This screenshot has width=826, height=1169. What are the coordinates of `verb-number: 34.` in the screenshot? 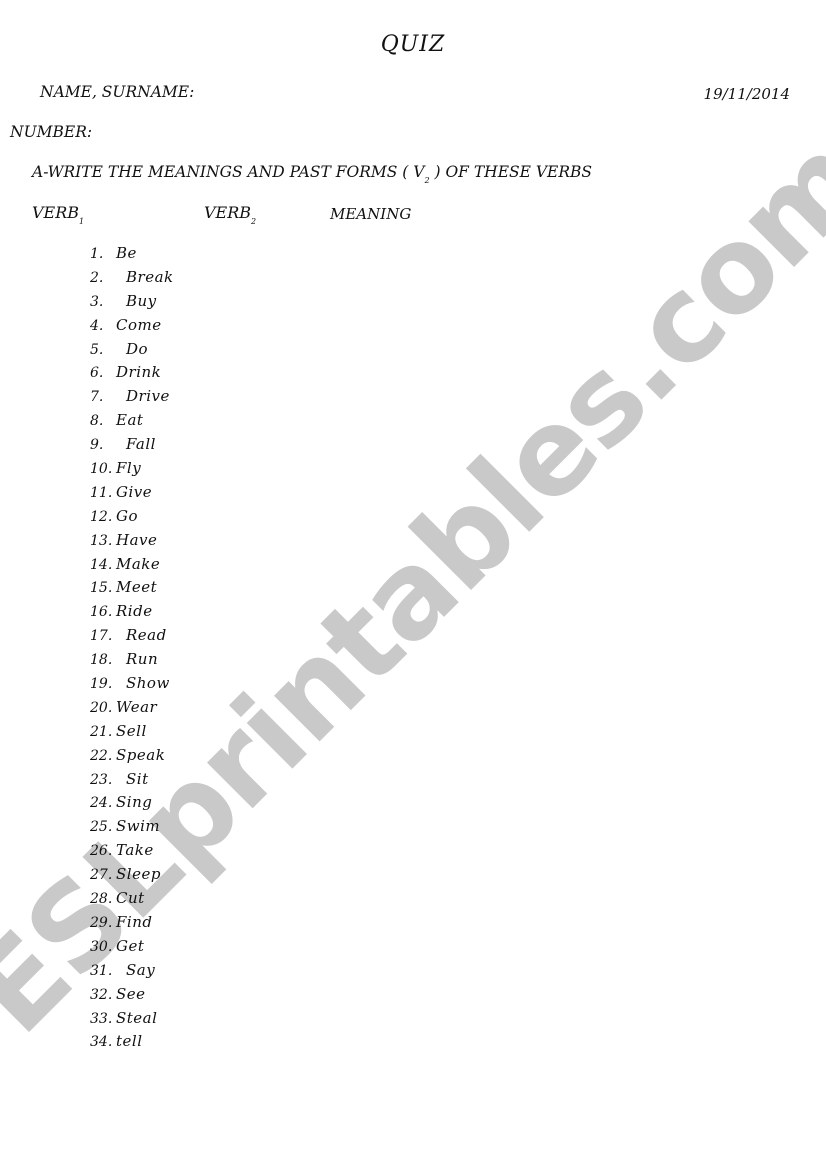 It's located at (101, 1042).